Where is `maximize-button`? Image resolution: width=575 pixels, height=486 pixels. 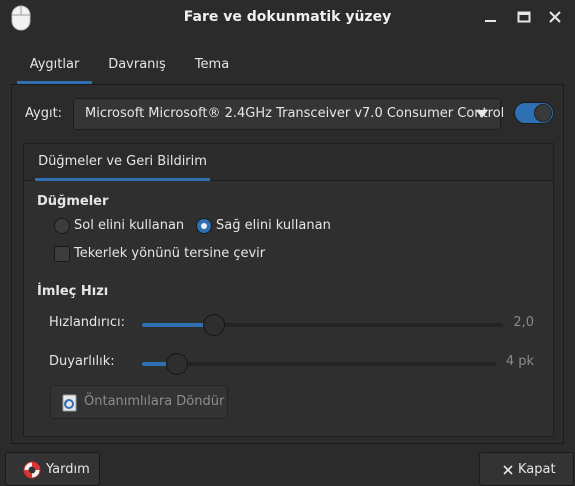 maximize-button is located at coordinates (524, 17).